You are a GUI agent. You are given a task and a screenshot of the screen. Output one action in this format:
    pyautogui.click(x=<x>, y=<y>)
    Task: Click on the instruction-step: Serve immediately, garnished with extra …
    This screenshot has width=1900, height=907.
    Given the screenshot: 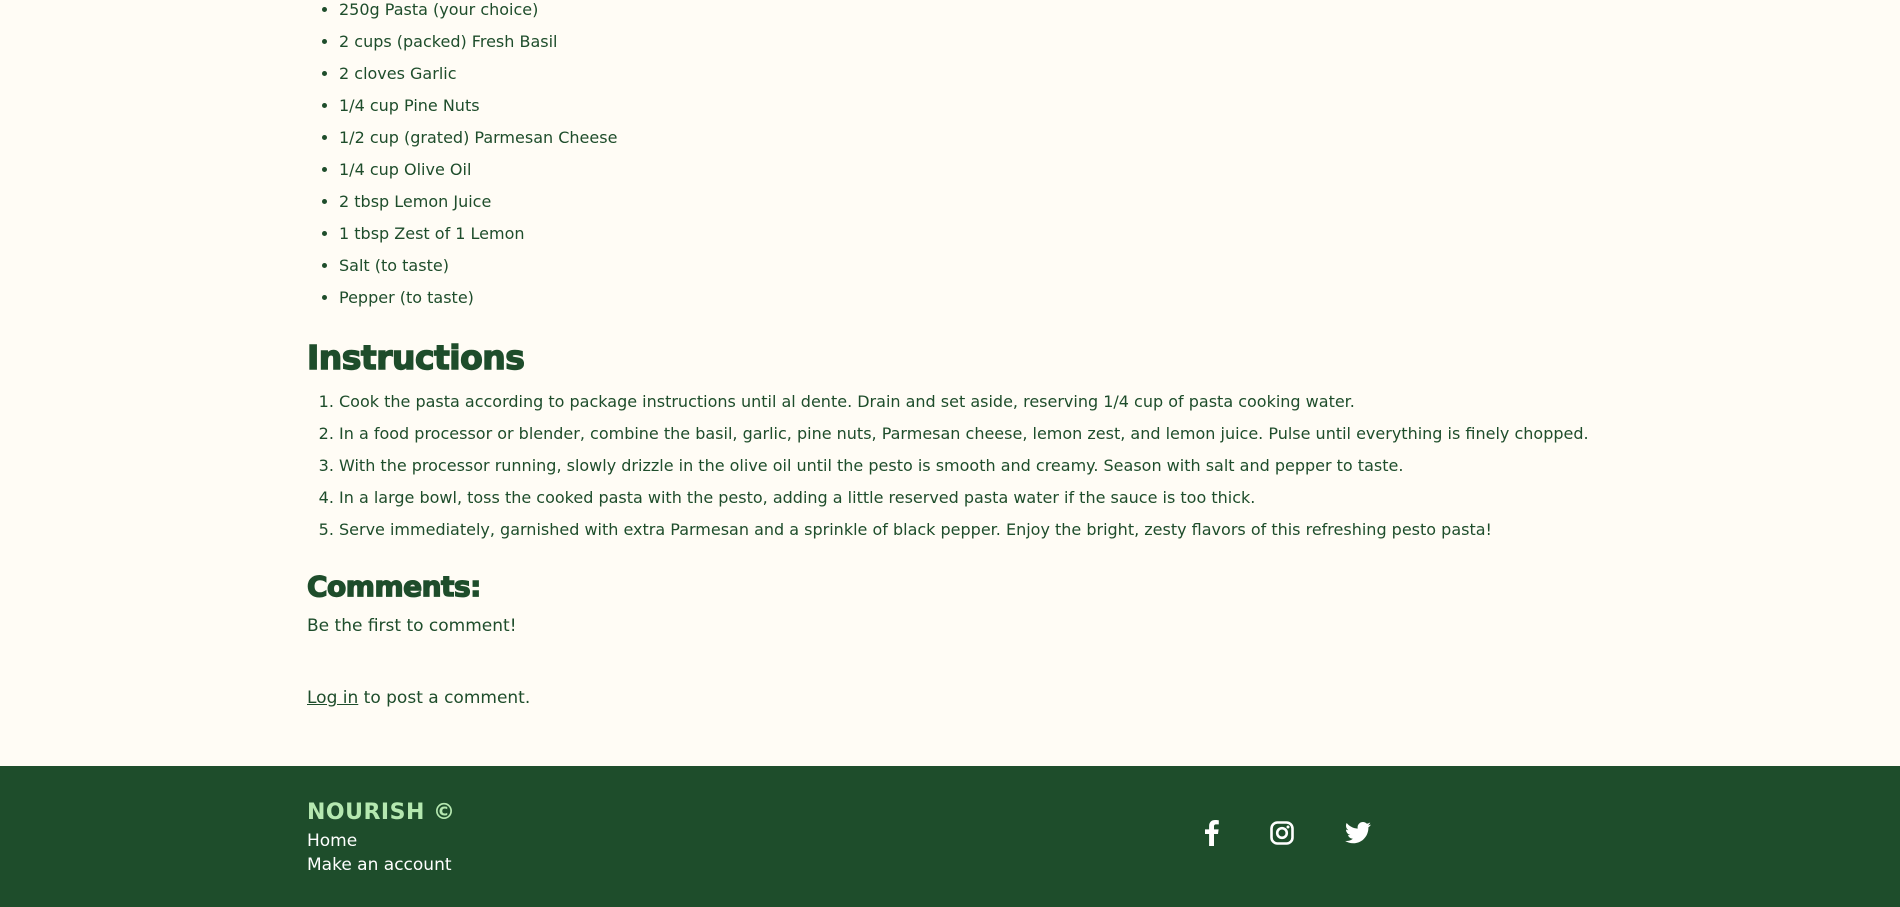 What is the action you would take?
    pyautogui.click(x=989, y=530)
    